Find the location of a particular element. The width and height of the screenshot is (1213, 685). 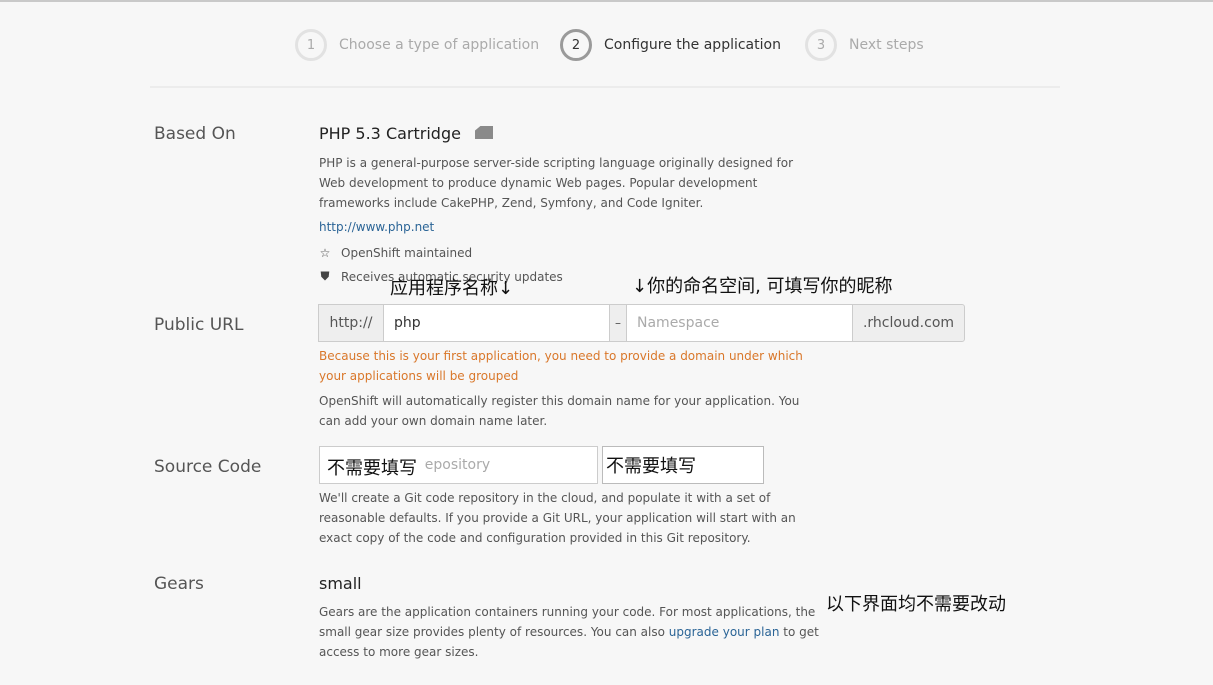

top-border is located at coordinates (606, 1).